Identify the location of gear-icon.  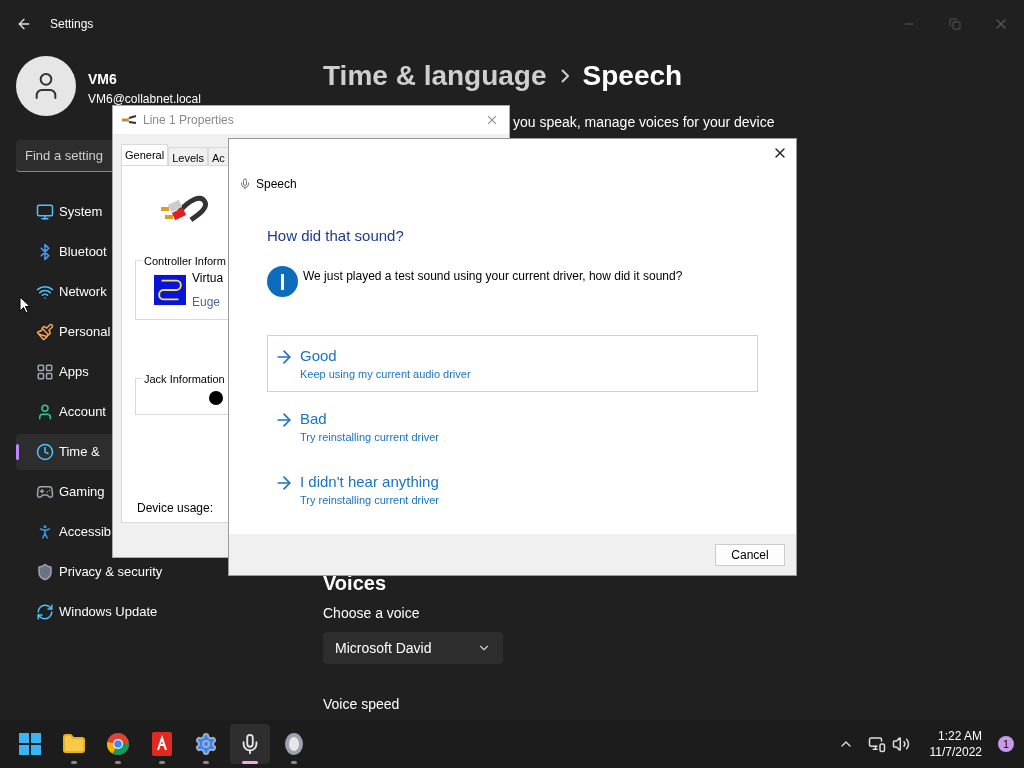
(206, 744).